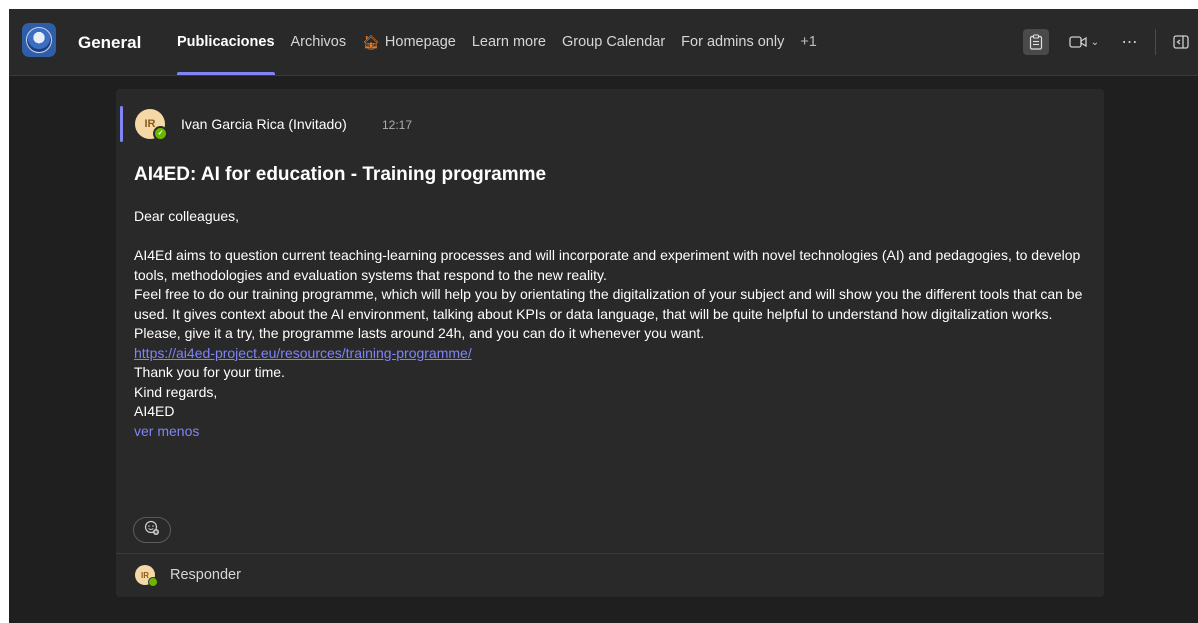  What do you see at coordinates (1078, 42) in the screenshot?
I see `video-icon` at bounding box center [1078, 42].